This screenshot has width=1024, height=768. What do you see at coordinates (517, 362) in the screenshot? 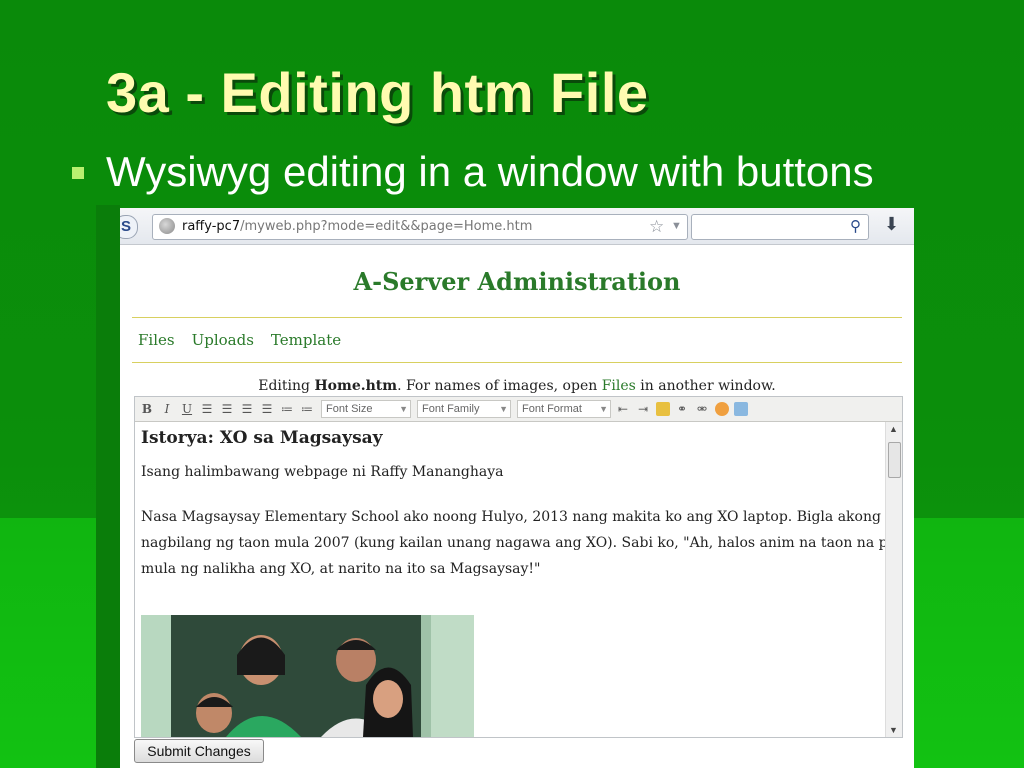
I see `nav-divider` at bounding box center [517, 362].